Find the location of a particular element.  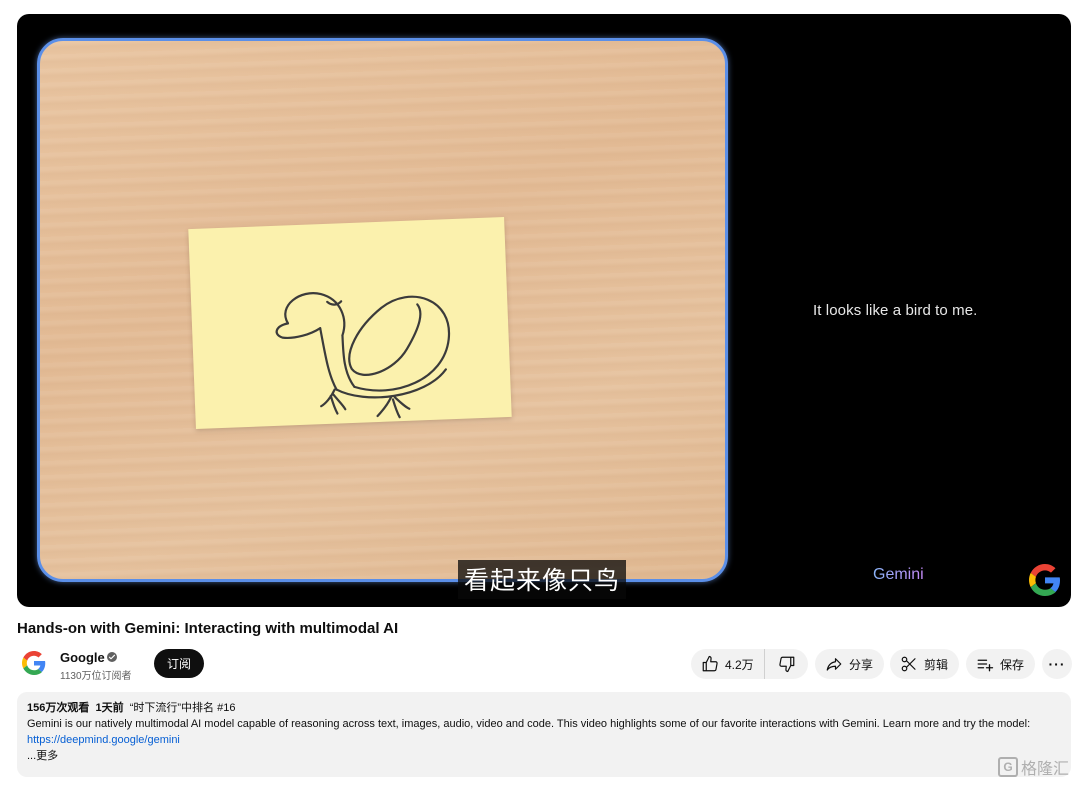

share-button: 分享 is located at coordinates (849, 664).